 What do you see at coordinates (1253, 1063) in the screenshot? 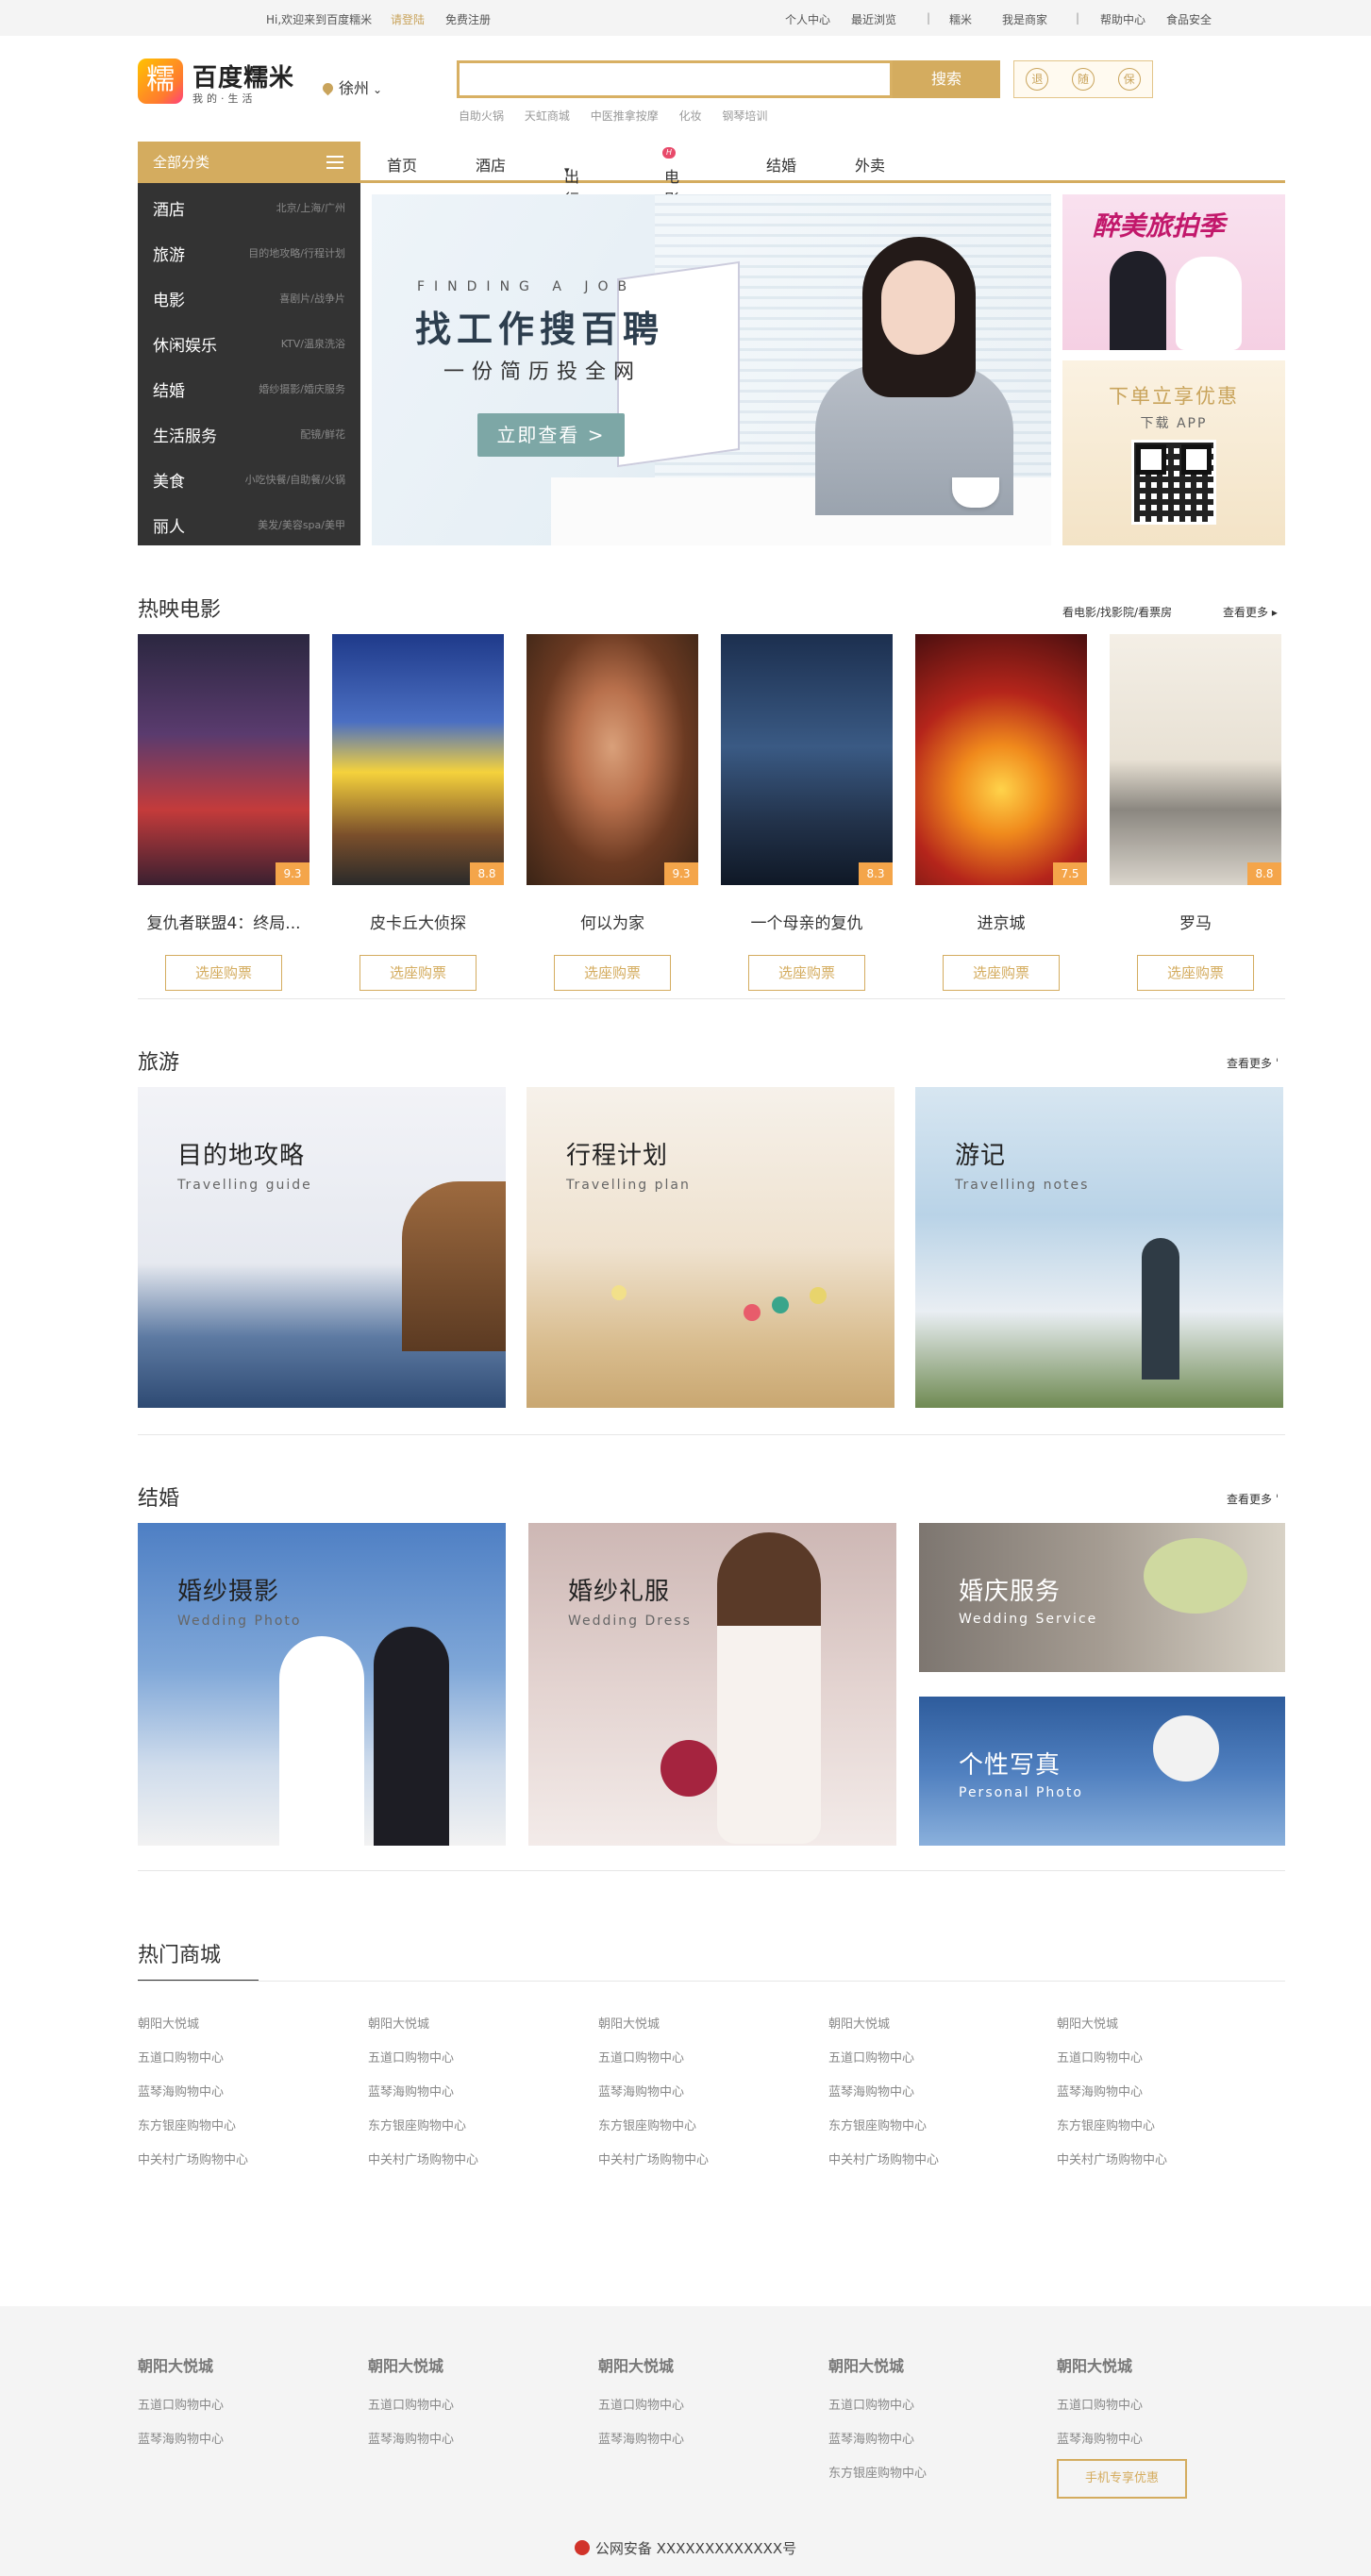
I see `travel-more-link: 查看更多 ˈ` at bounding box center [1253, 1063].